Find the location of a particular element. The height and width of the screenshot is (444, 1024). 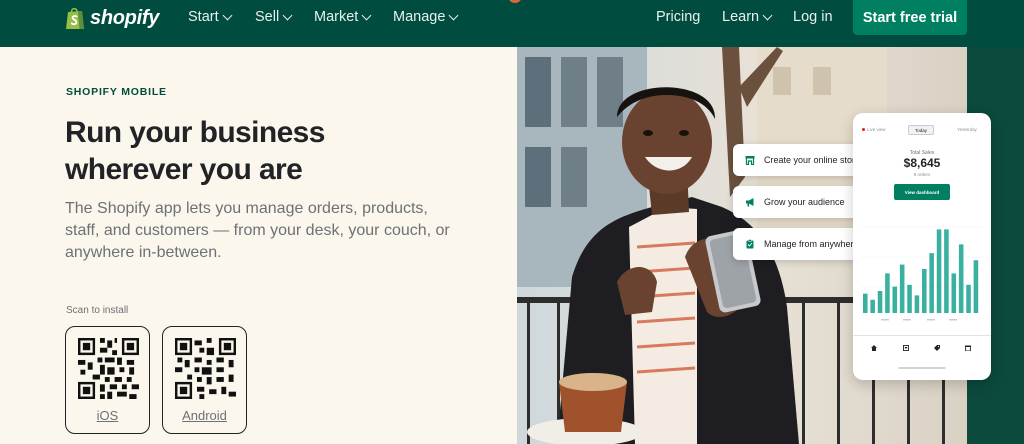

today-tab: Today is located at coordinates (921, 130).